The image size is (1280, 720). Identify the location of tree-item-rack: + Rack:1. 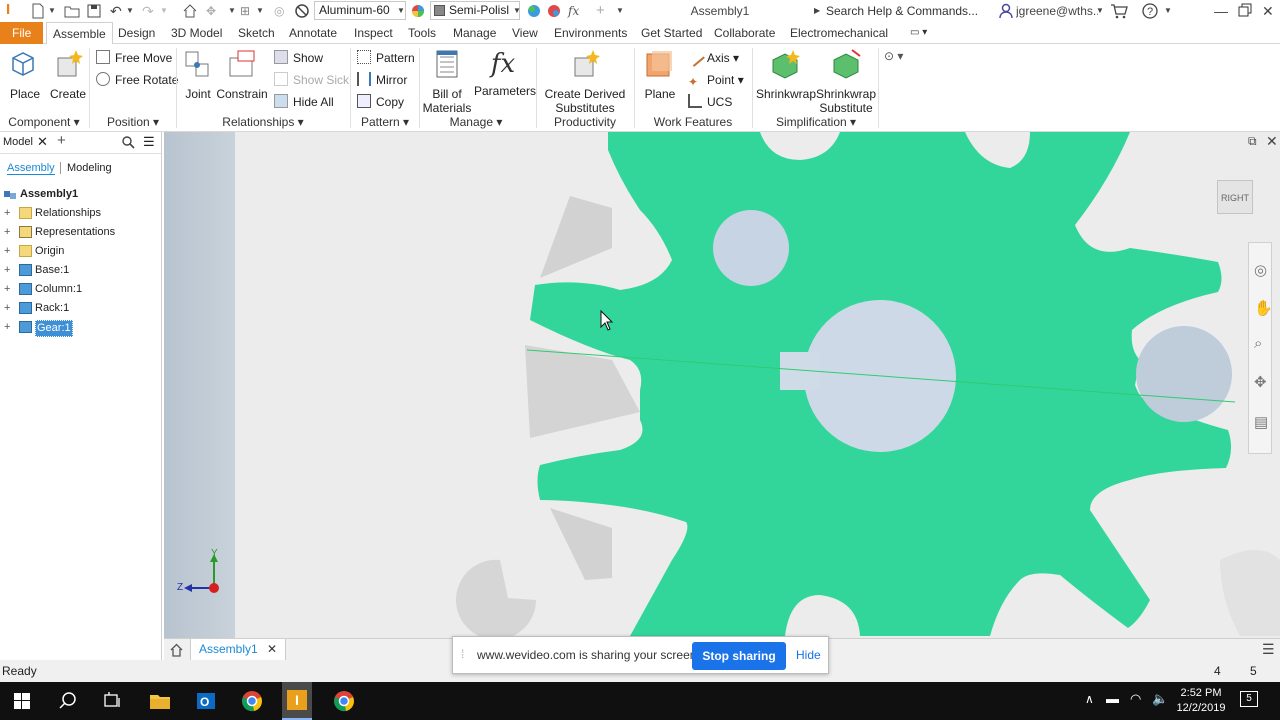
(80, 308).